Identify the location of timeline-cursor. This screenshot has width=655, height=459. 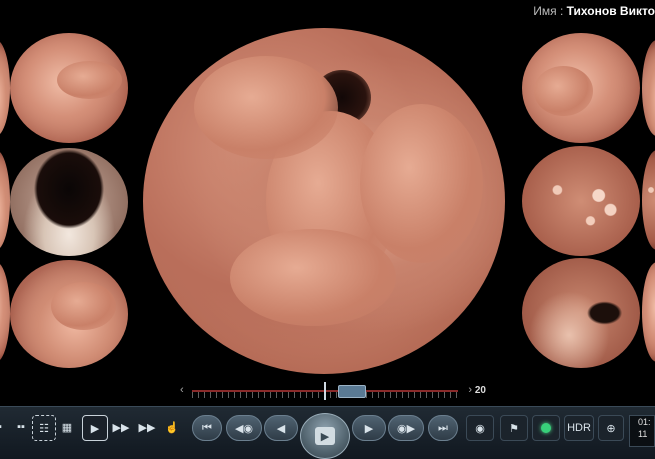
(325, 391).